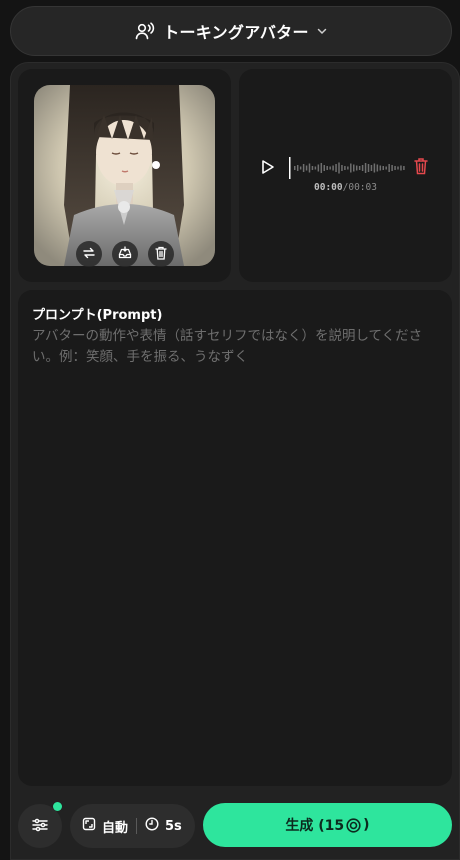  I want to click on audio-waveform, so click(347, 168).